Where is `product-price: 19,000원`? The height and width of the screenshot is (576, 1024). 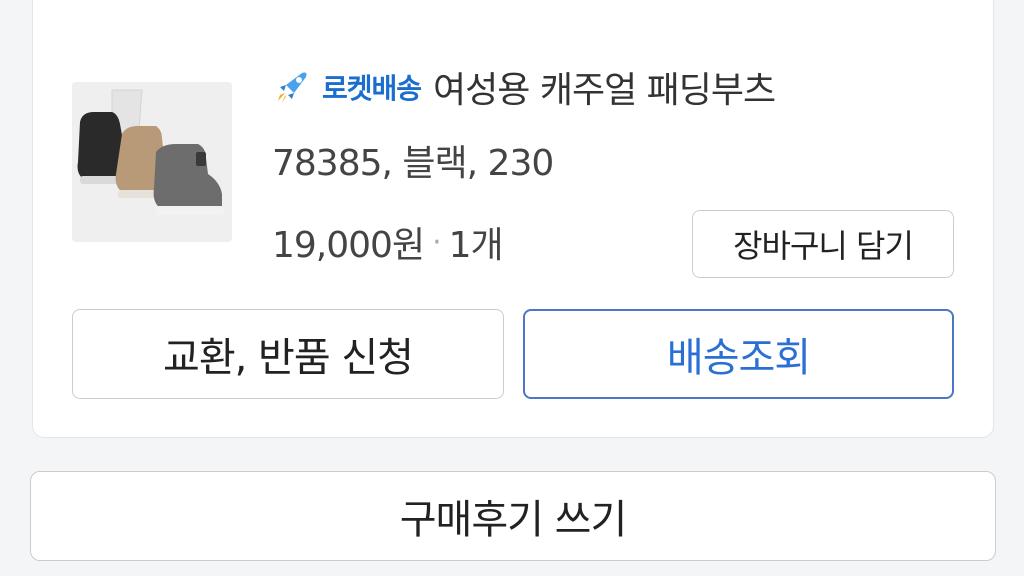
product-price: 19,000원 is located at coordinates (348, 245).